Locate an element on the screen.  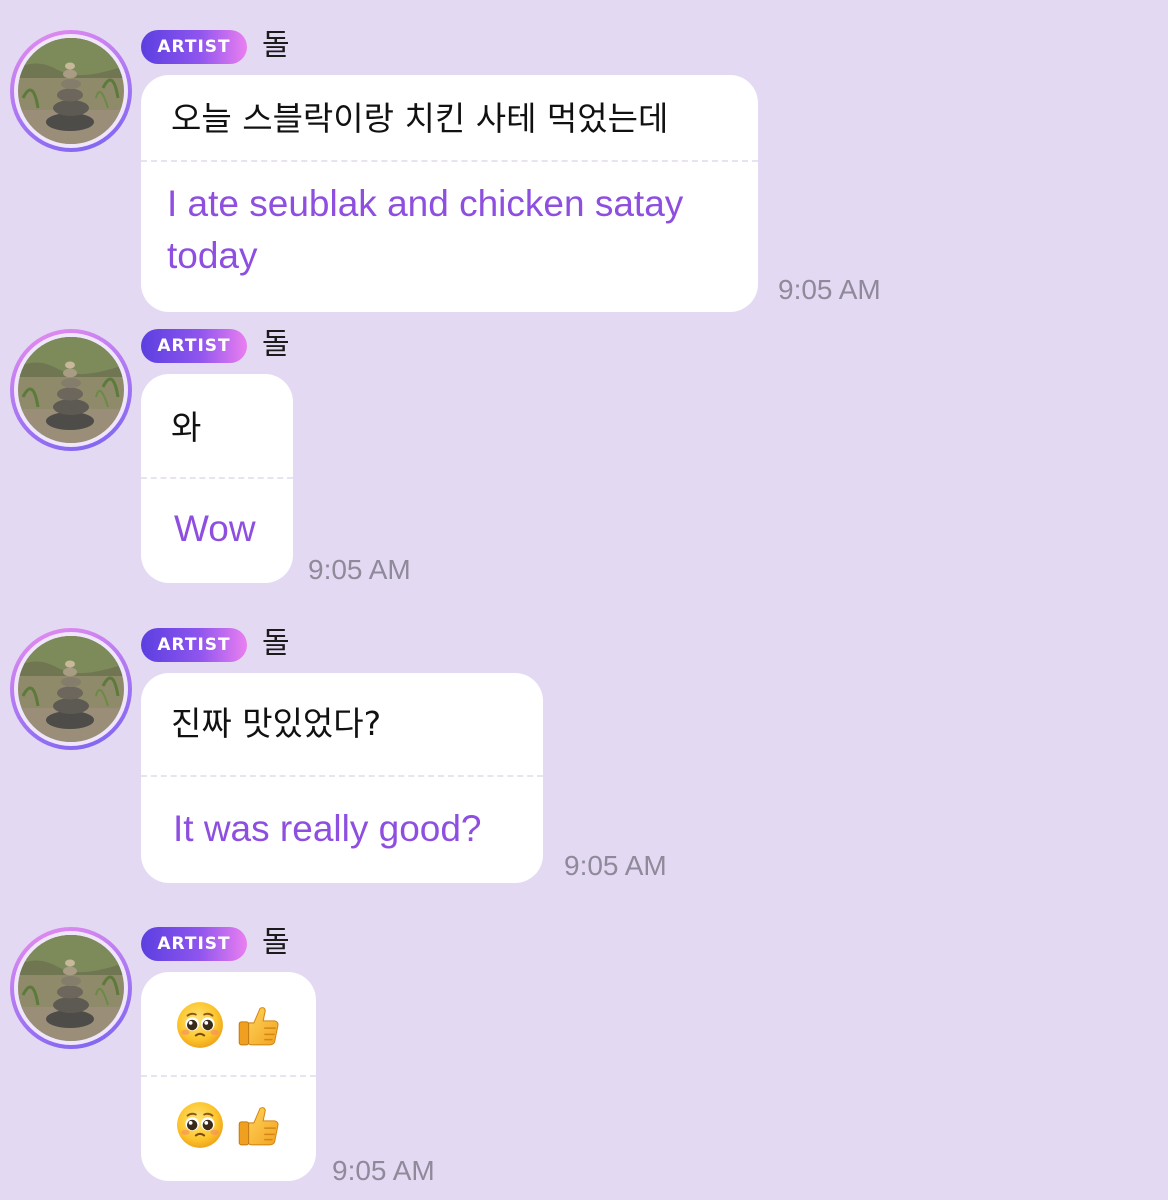
message-bubble: 와 Wow is located at coordinates (217, 478).